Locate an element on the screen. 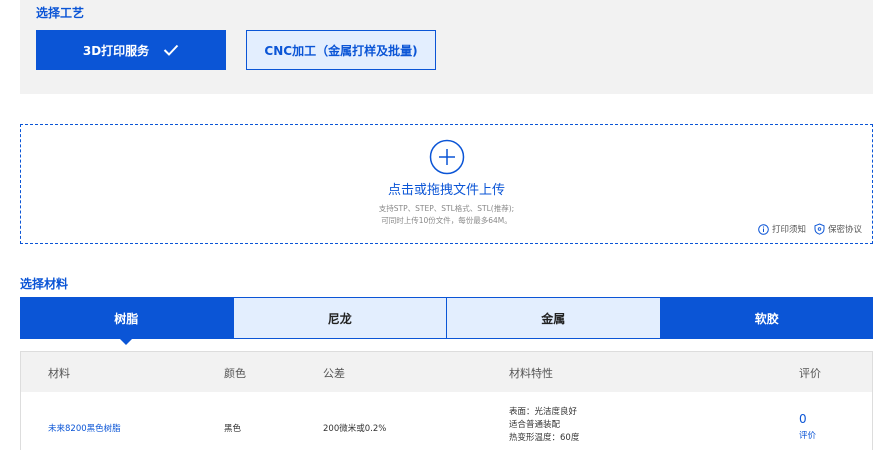 This screenshot has width=889, height=450. tab-pointer is located at coordinates (126, 342).